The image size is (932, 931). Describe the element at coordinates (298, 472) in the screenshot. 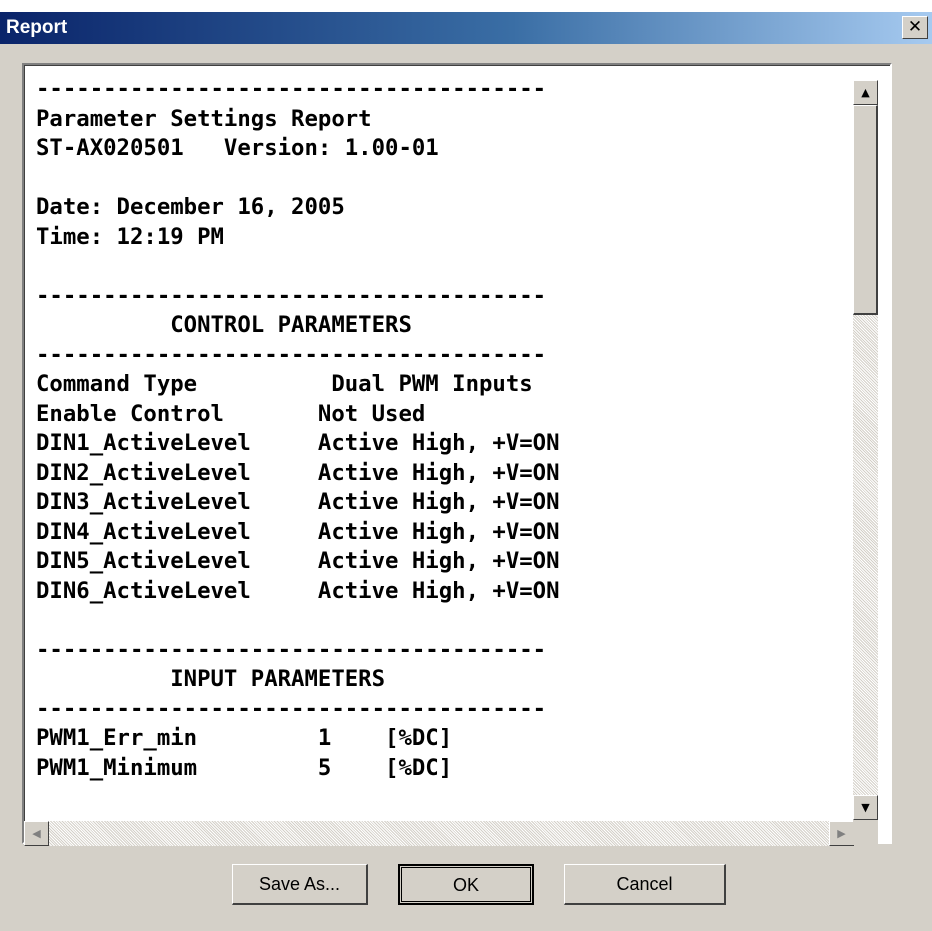

I see `report-line: DIN2_ActiveLevel Active High, +V=ON` at that location.